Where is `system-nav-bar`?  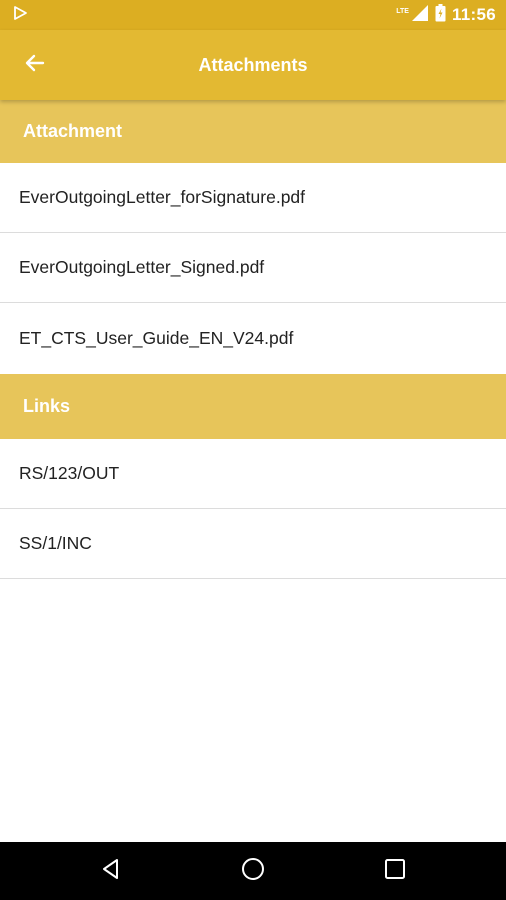
system-nav-bar is located at coordinates (253, 871).